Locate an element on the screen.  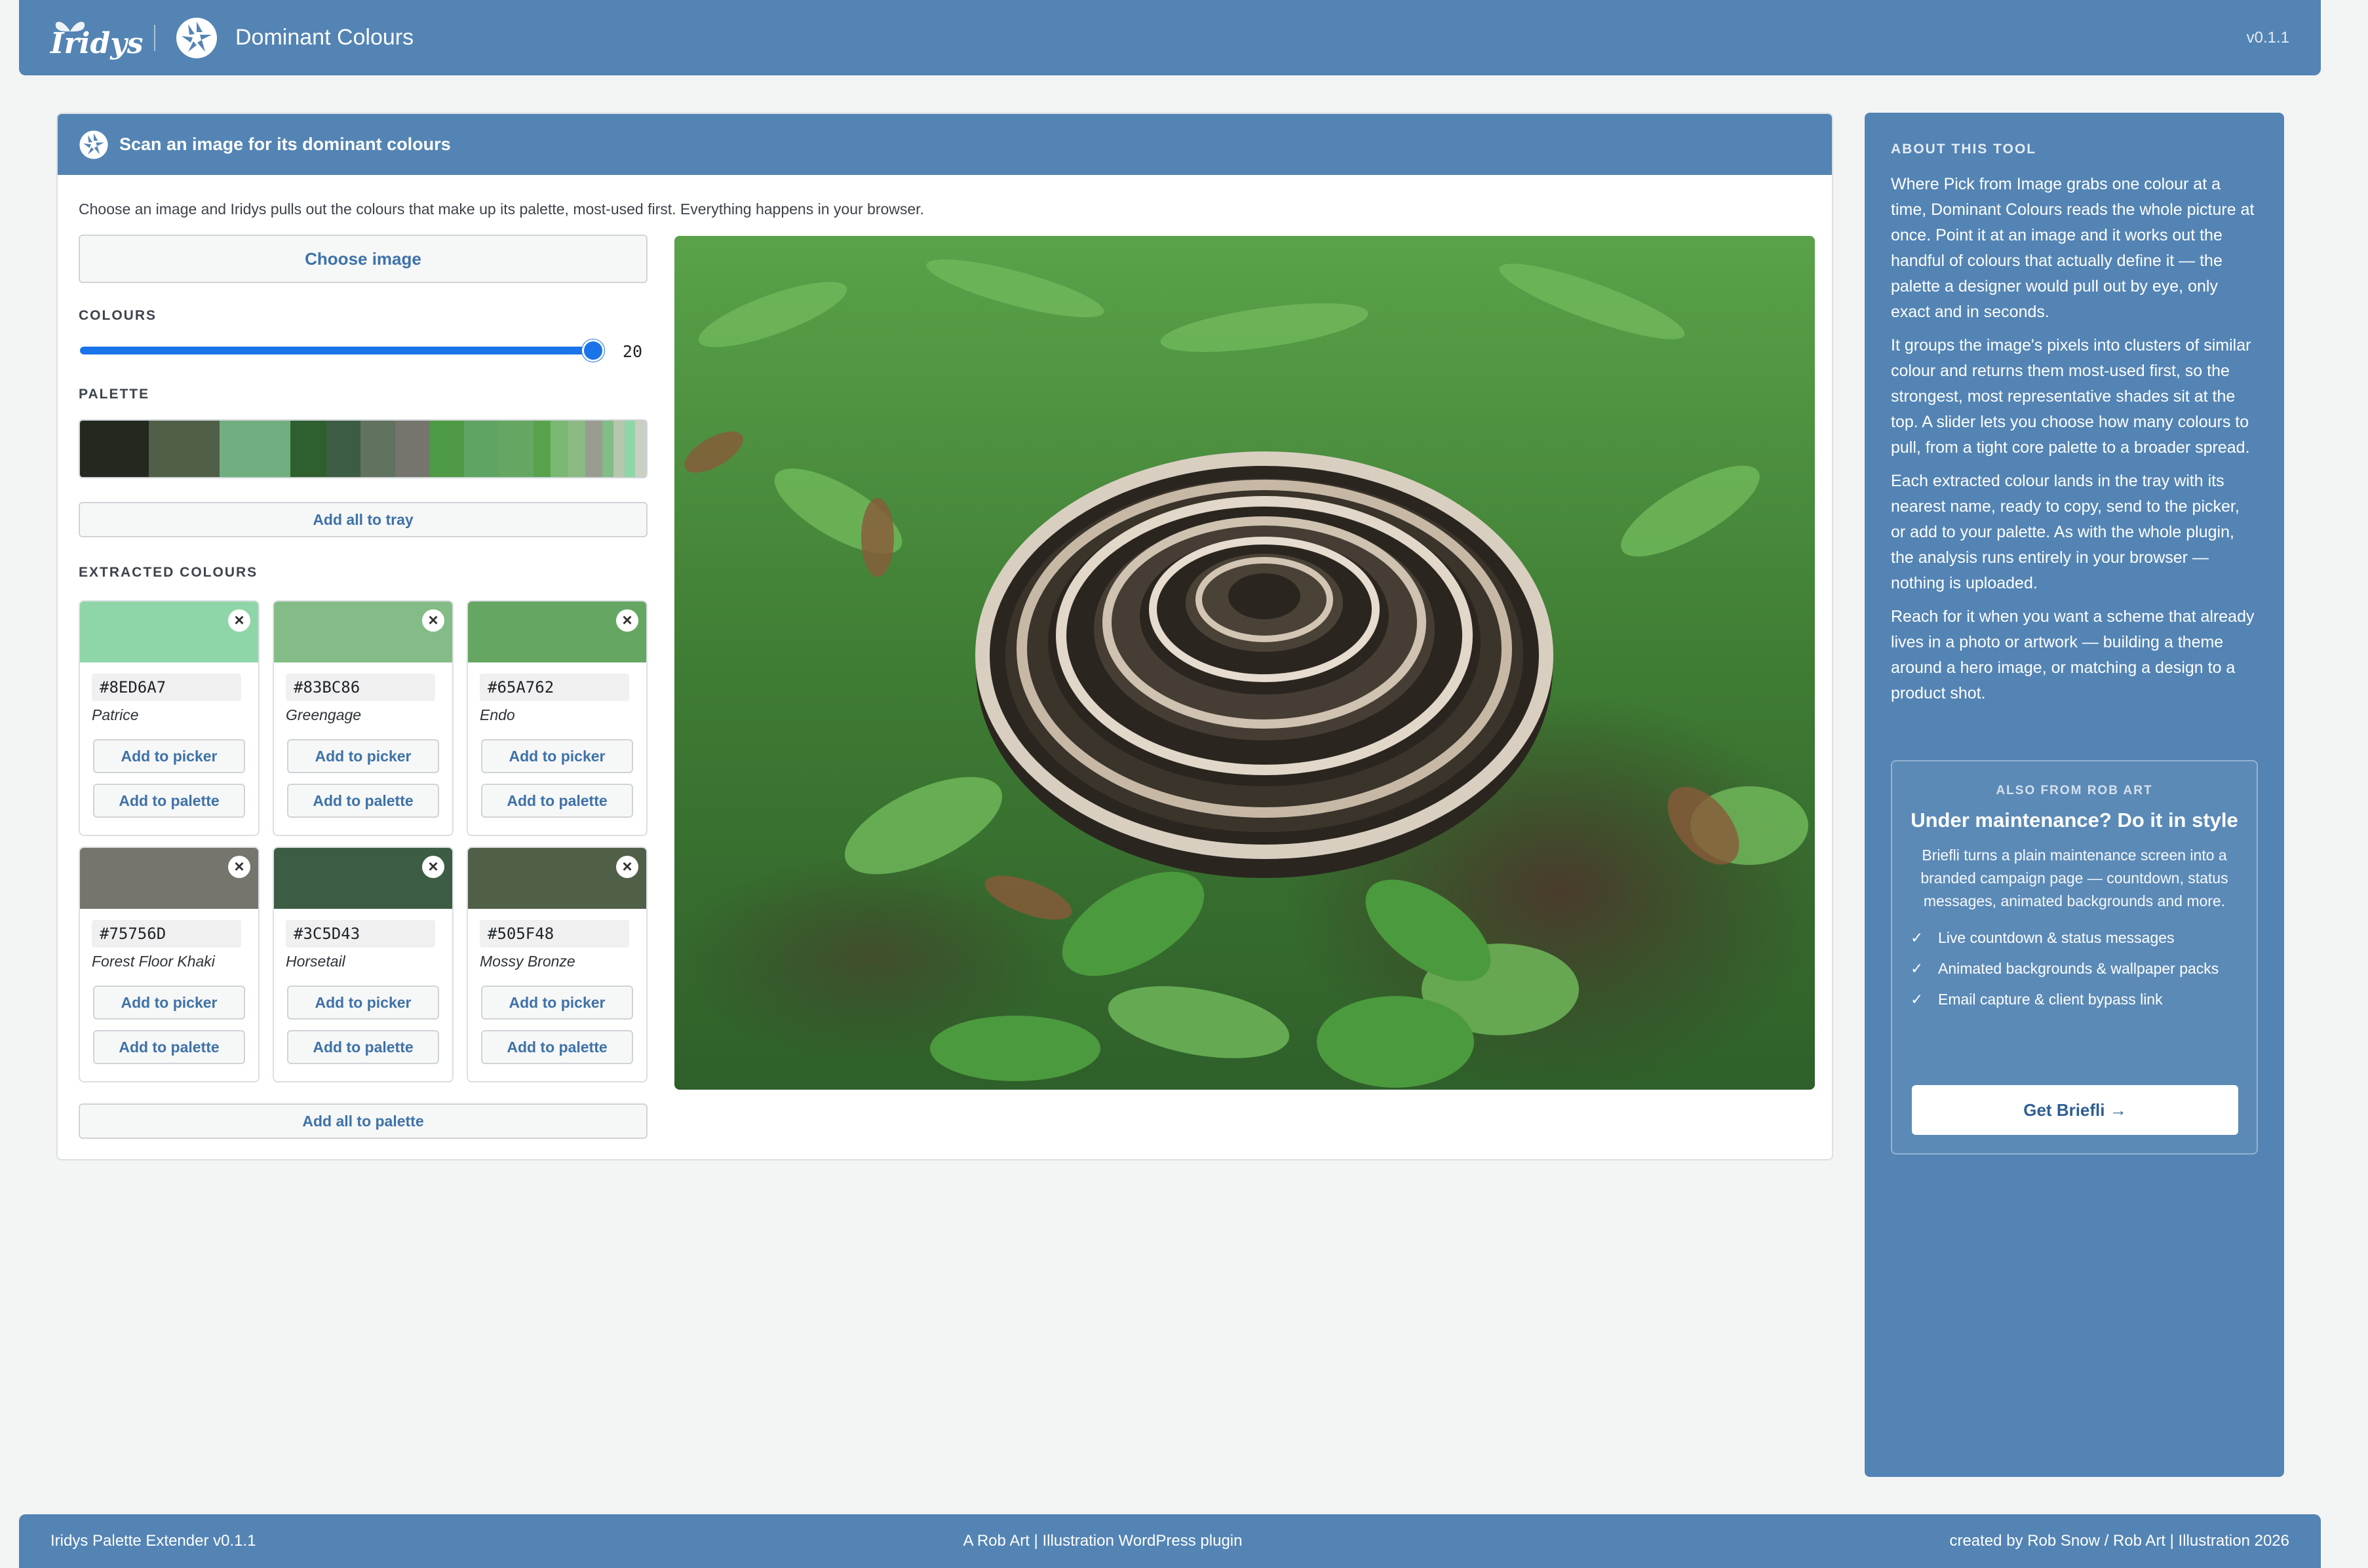
colours-slider is located at coordinates (339, 351).